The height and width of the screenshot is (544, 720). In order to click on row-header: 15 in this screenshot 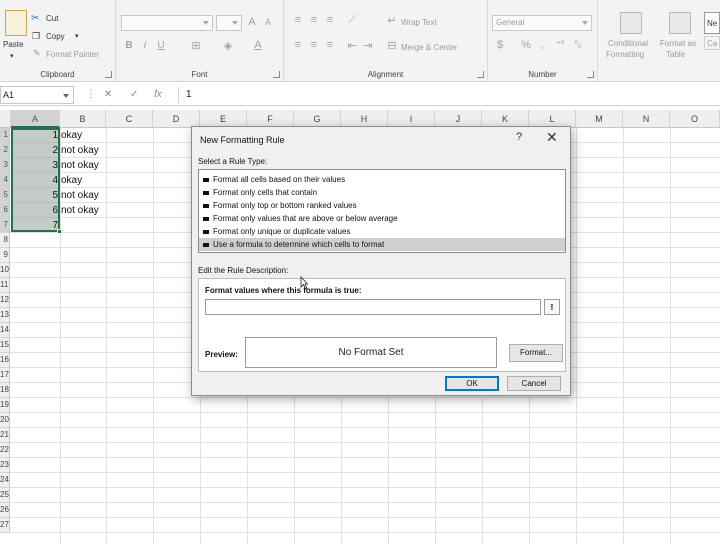, I will do `click(5, 345)`.